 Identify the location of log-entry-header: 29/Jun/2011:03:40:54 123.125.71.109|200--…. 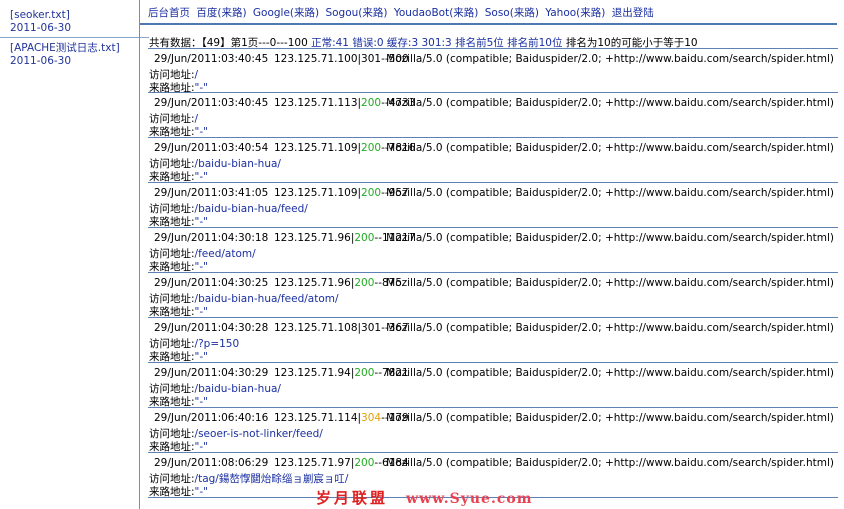
(496, 148).